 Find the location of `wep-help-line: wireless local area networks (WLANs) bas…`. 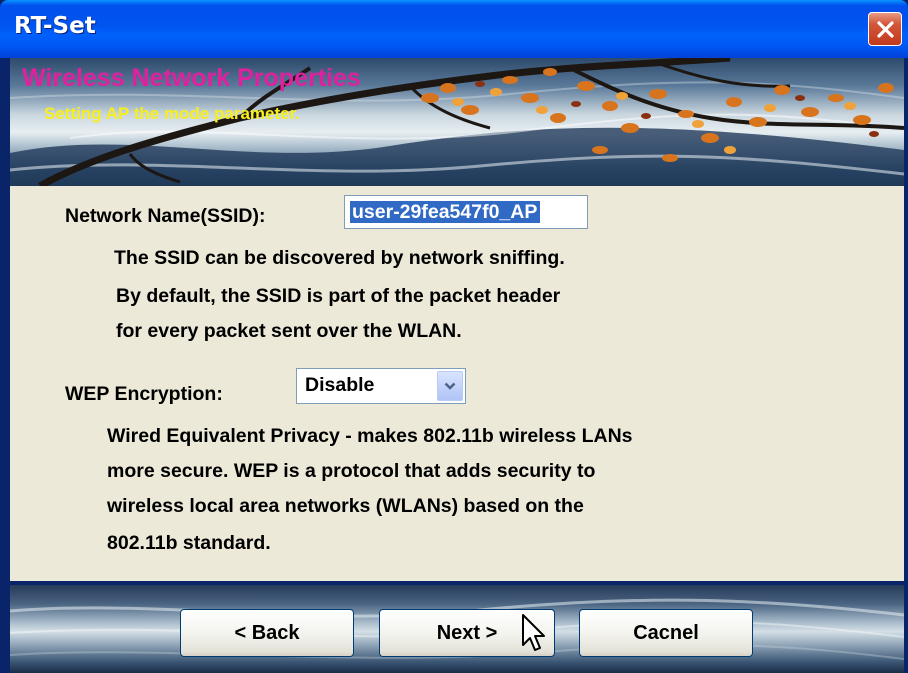

wep-help-line: wireless local area networks (WLANs) bas… is located at coordinates (345, 506).